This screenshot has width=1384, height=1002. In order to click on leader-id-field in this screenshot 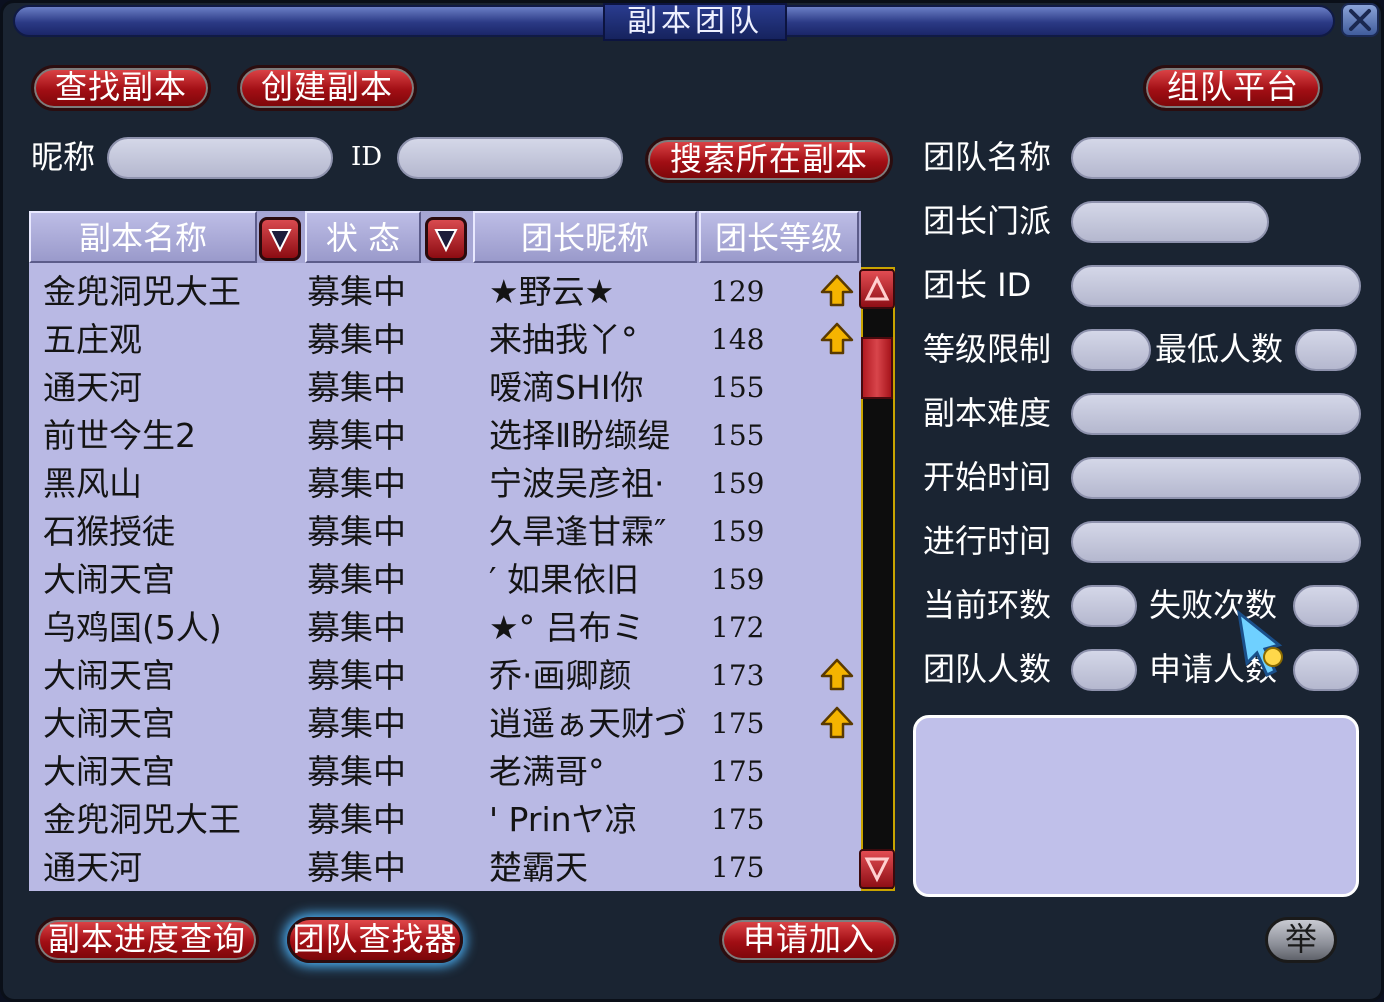, I will do `click(1216, 286)`.